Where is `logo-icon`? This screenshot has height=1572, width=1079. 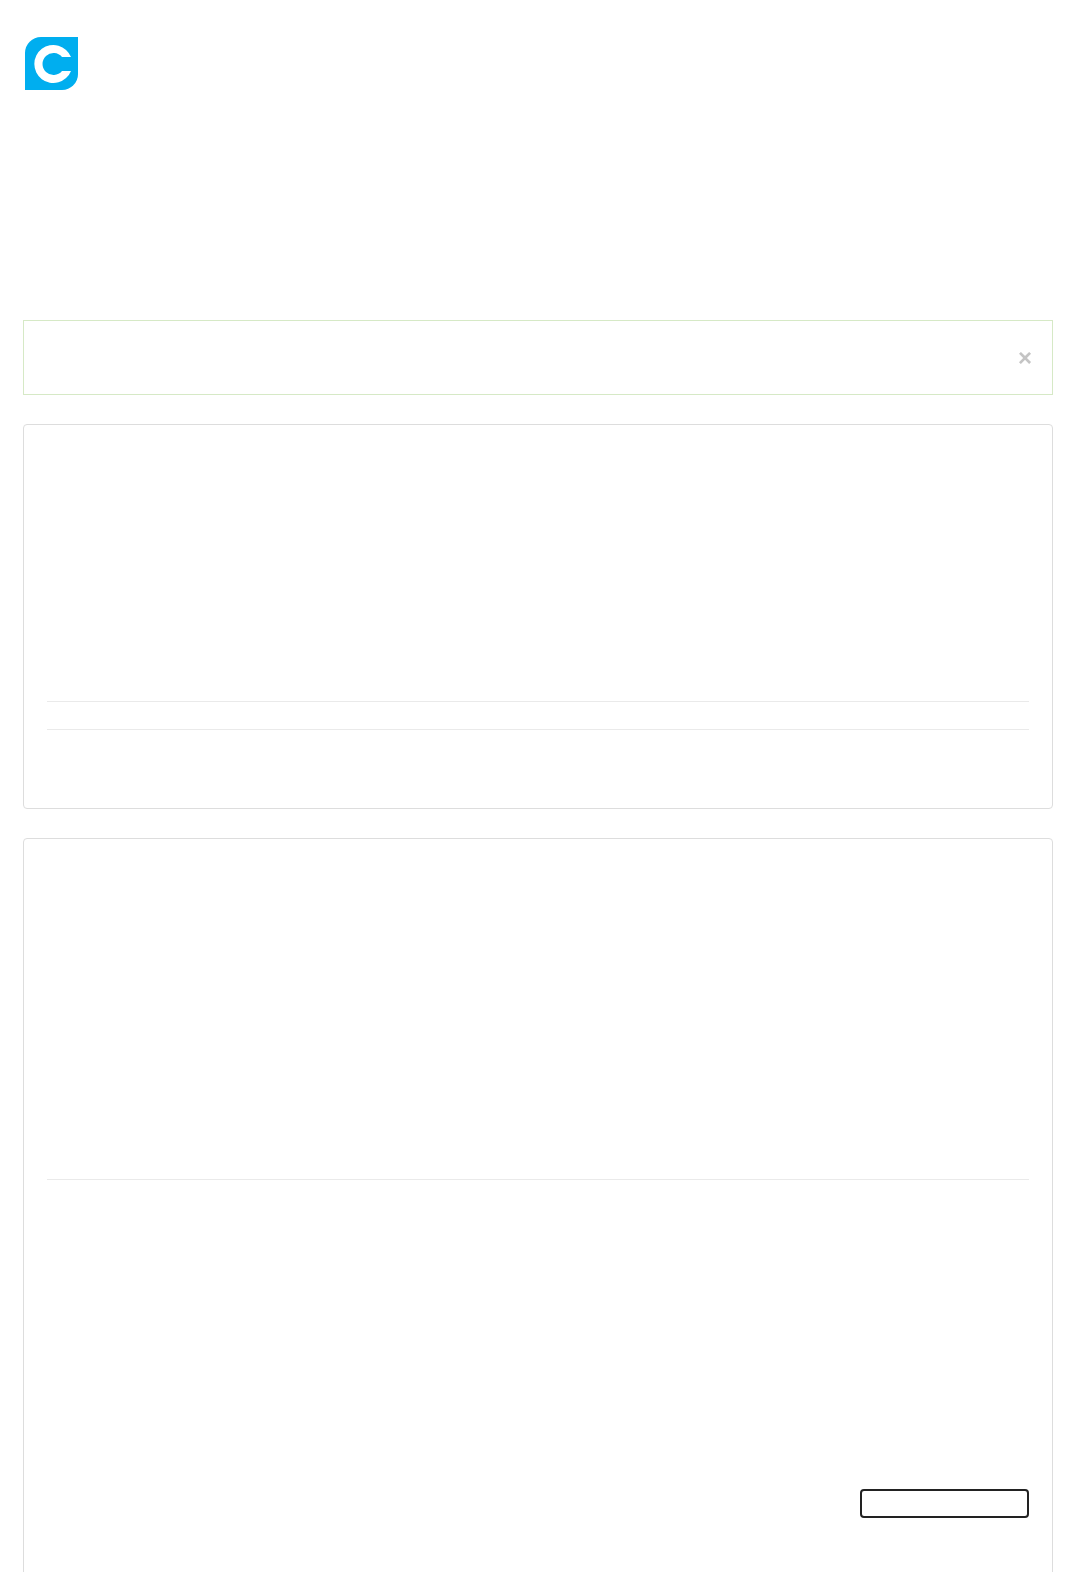 logo-icon is located at coordinates (51, 63).